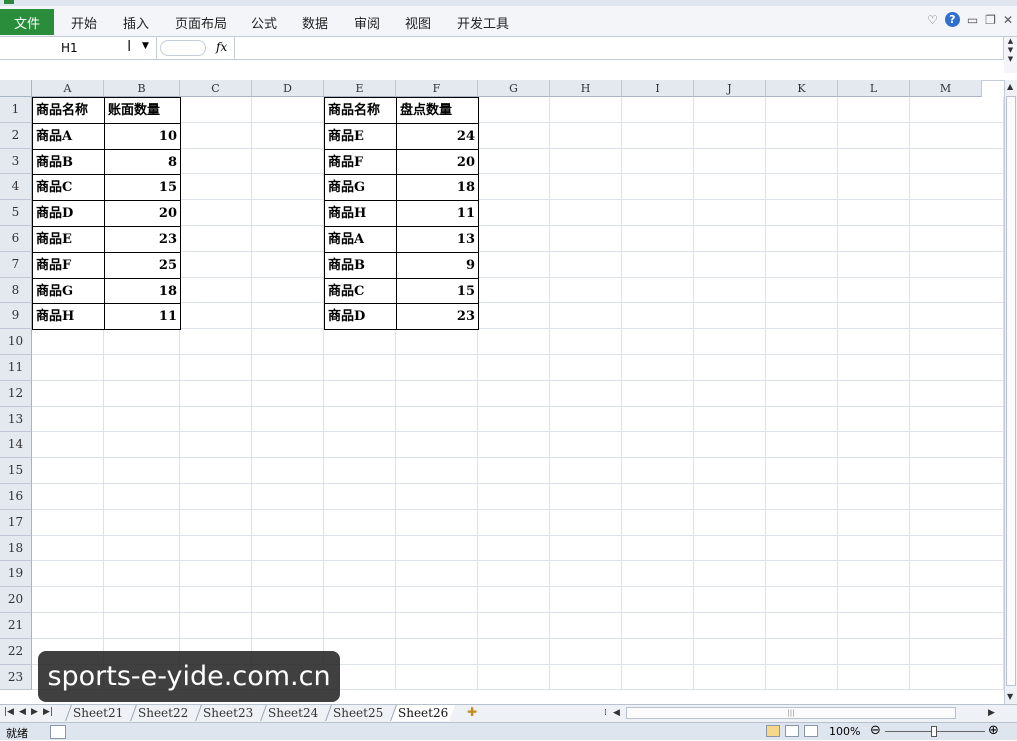  I want to click on page-break-view-button, so click(811, 731).